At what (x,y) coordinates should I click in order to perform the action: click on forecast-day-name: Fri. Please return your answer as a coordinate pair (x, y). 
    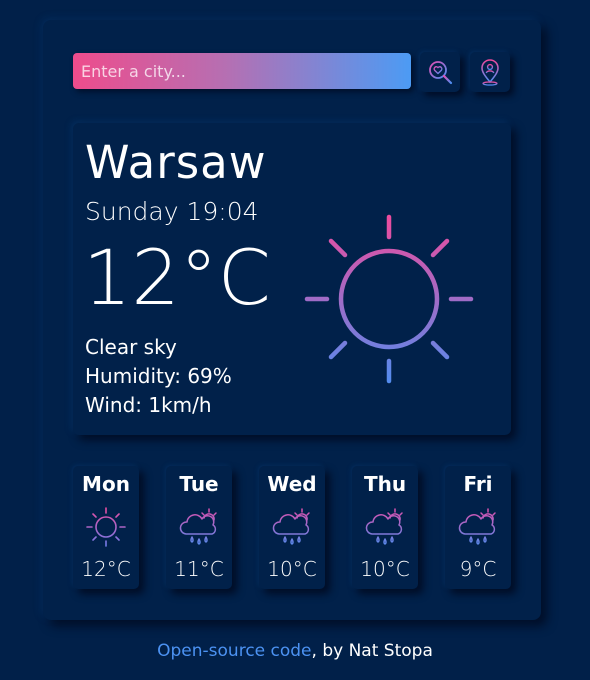
    Looking at the image, I should click on (478, 484).